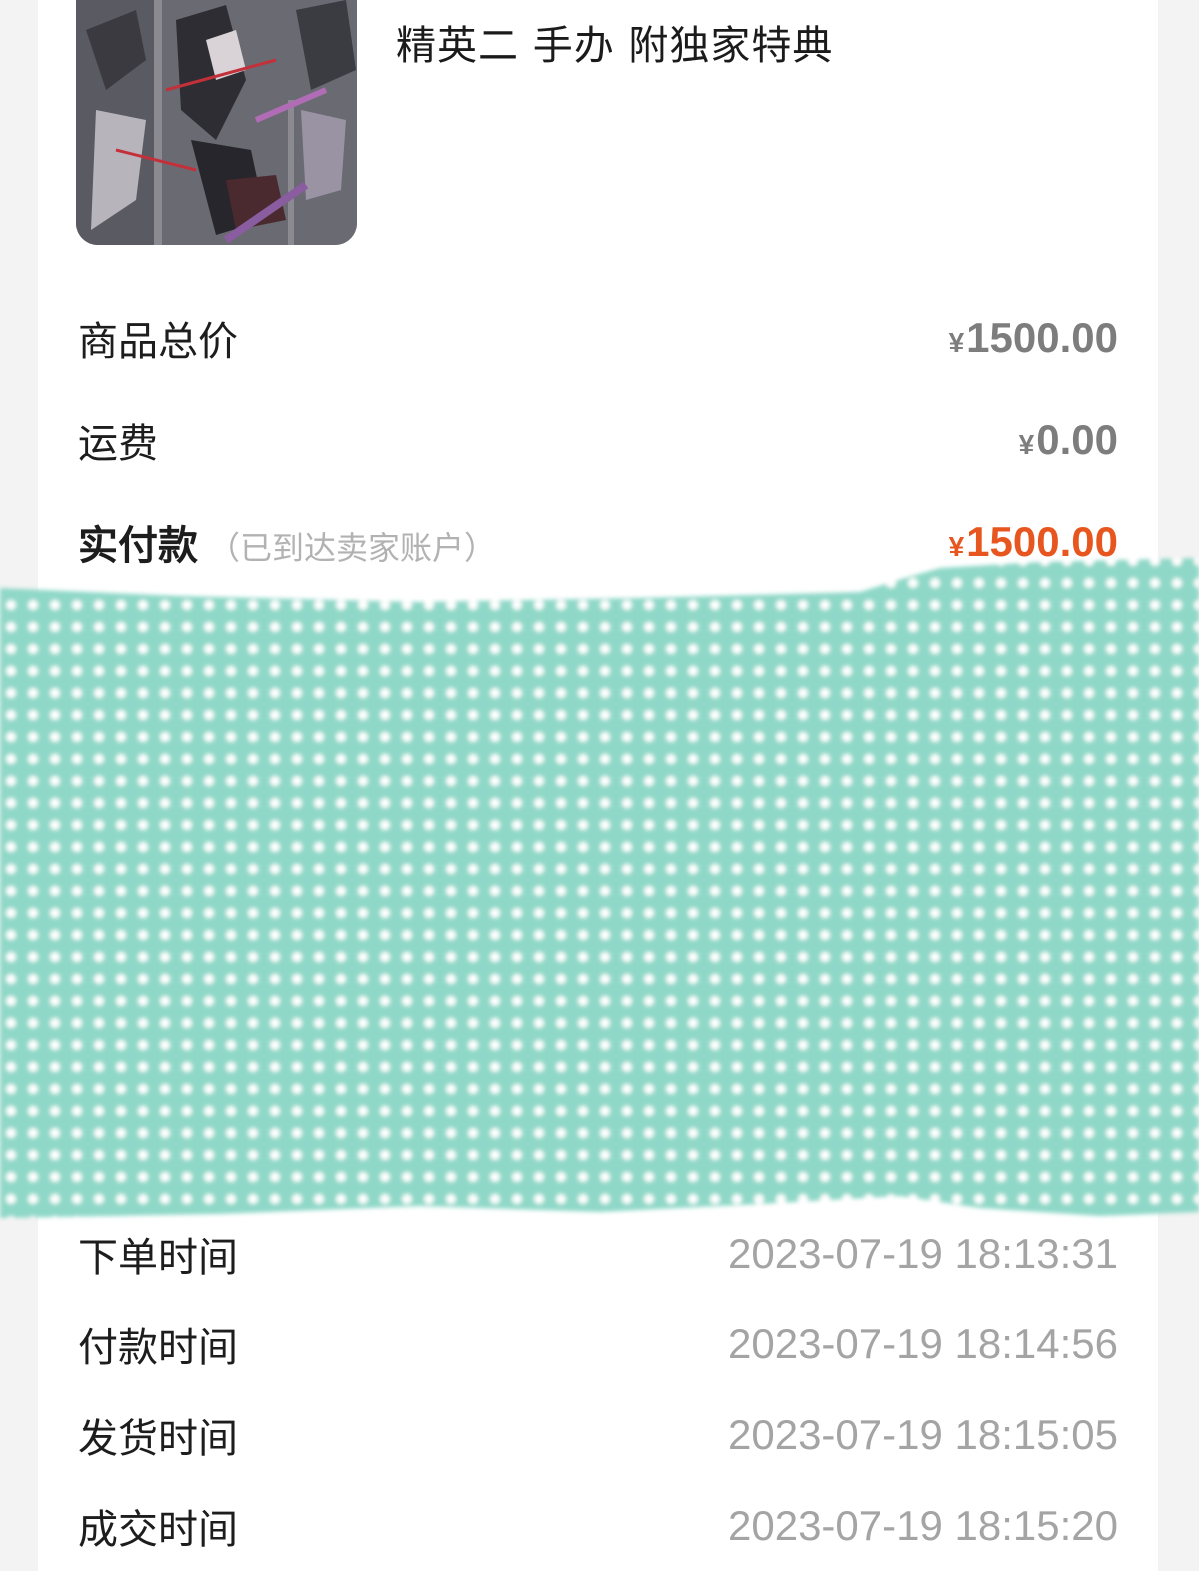 The width and height of the screenshot is (1199, 1571). I want to click on goods-total-row: 商品总价 ¥1500.00, so click(598, 338).